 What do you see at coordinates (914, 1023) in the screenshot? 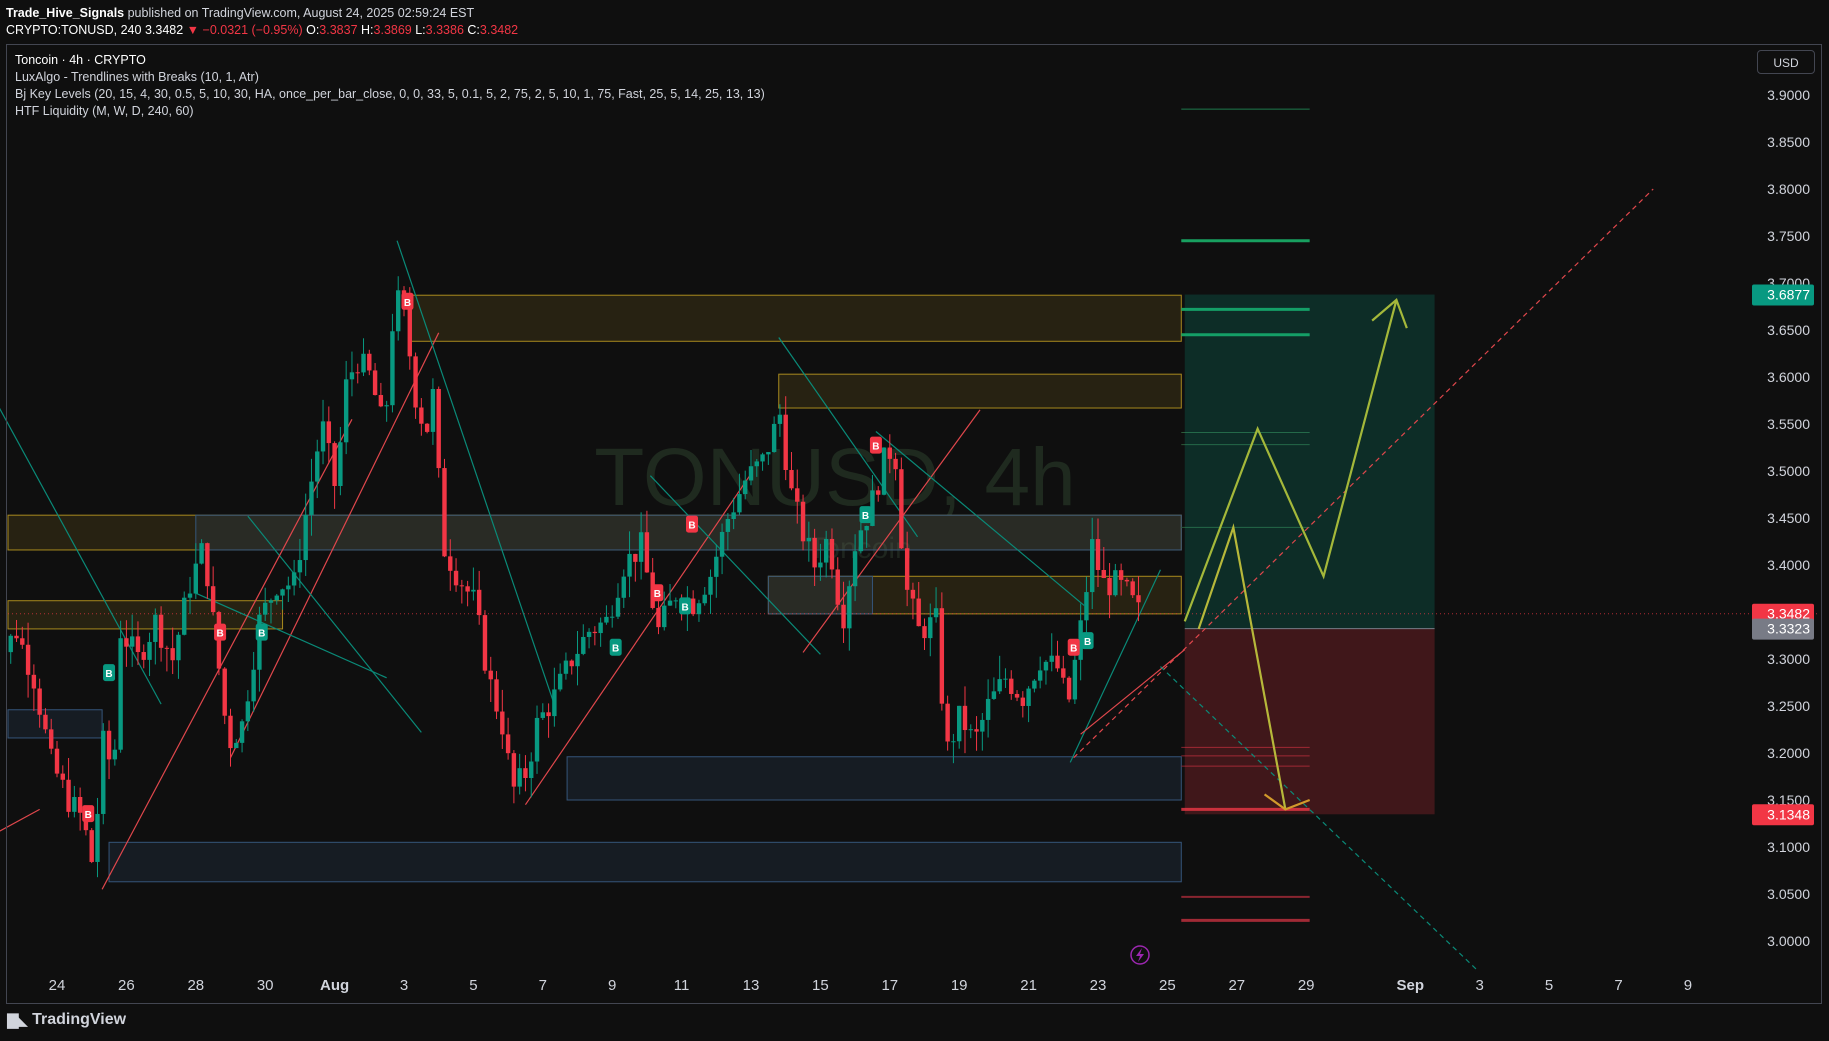
I see `footer-bar` at bounding box center [914, 1023].